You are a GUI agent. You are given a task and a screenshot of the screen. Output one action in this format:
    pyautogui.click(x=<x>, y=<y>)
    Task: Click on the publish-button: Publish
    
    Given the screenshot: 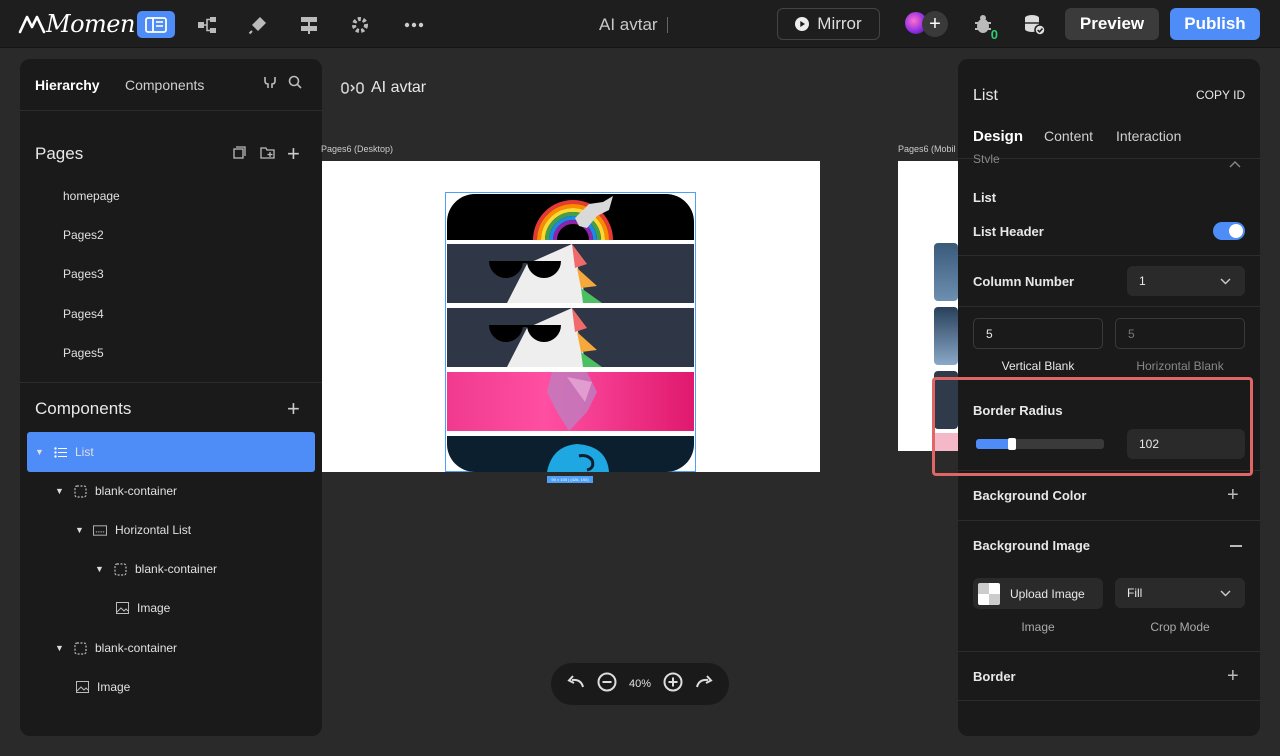 What is the action you would take?
    pyautogui.click(x=1215, y=24)
    